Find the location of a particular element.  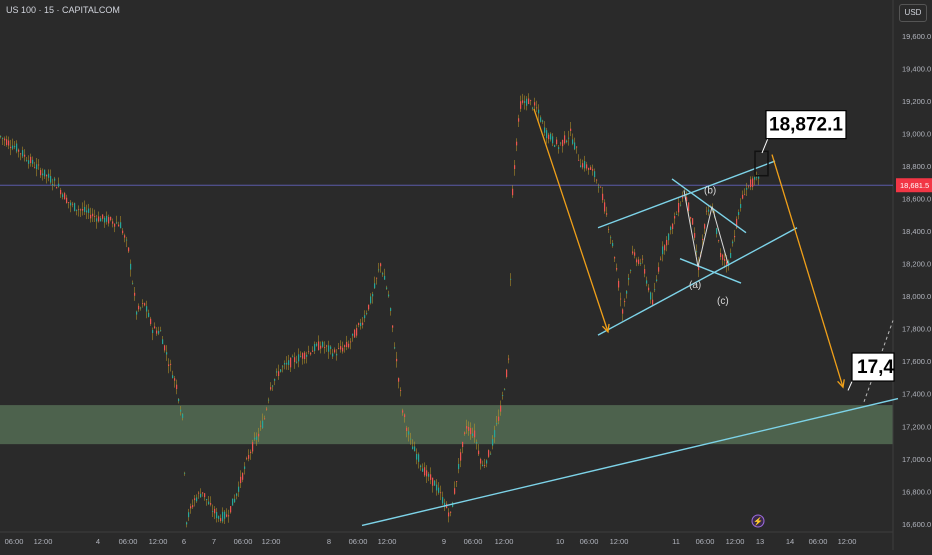

x-tick-label: 06:00 is located at coordinates (358, 541).